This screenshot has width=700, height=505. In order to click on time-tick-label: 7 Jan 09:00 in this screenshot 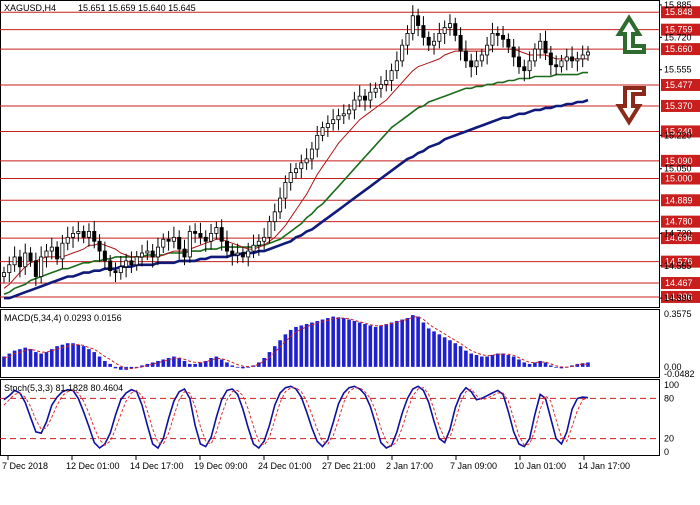, I will do `click(473, 466)`.